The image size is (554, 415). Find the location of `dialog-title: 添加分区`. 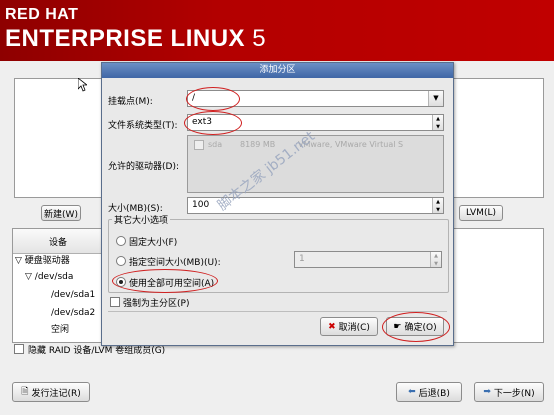

dialog-title: 添加分区 is located at coordinates (277, 70).